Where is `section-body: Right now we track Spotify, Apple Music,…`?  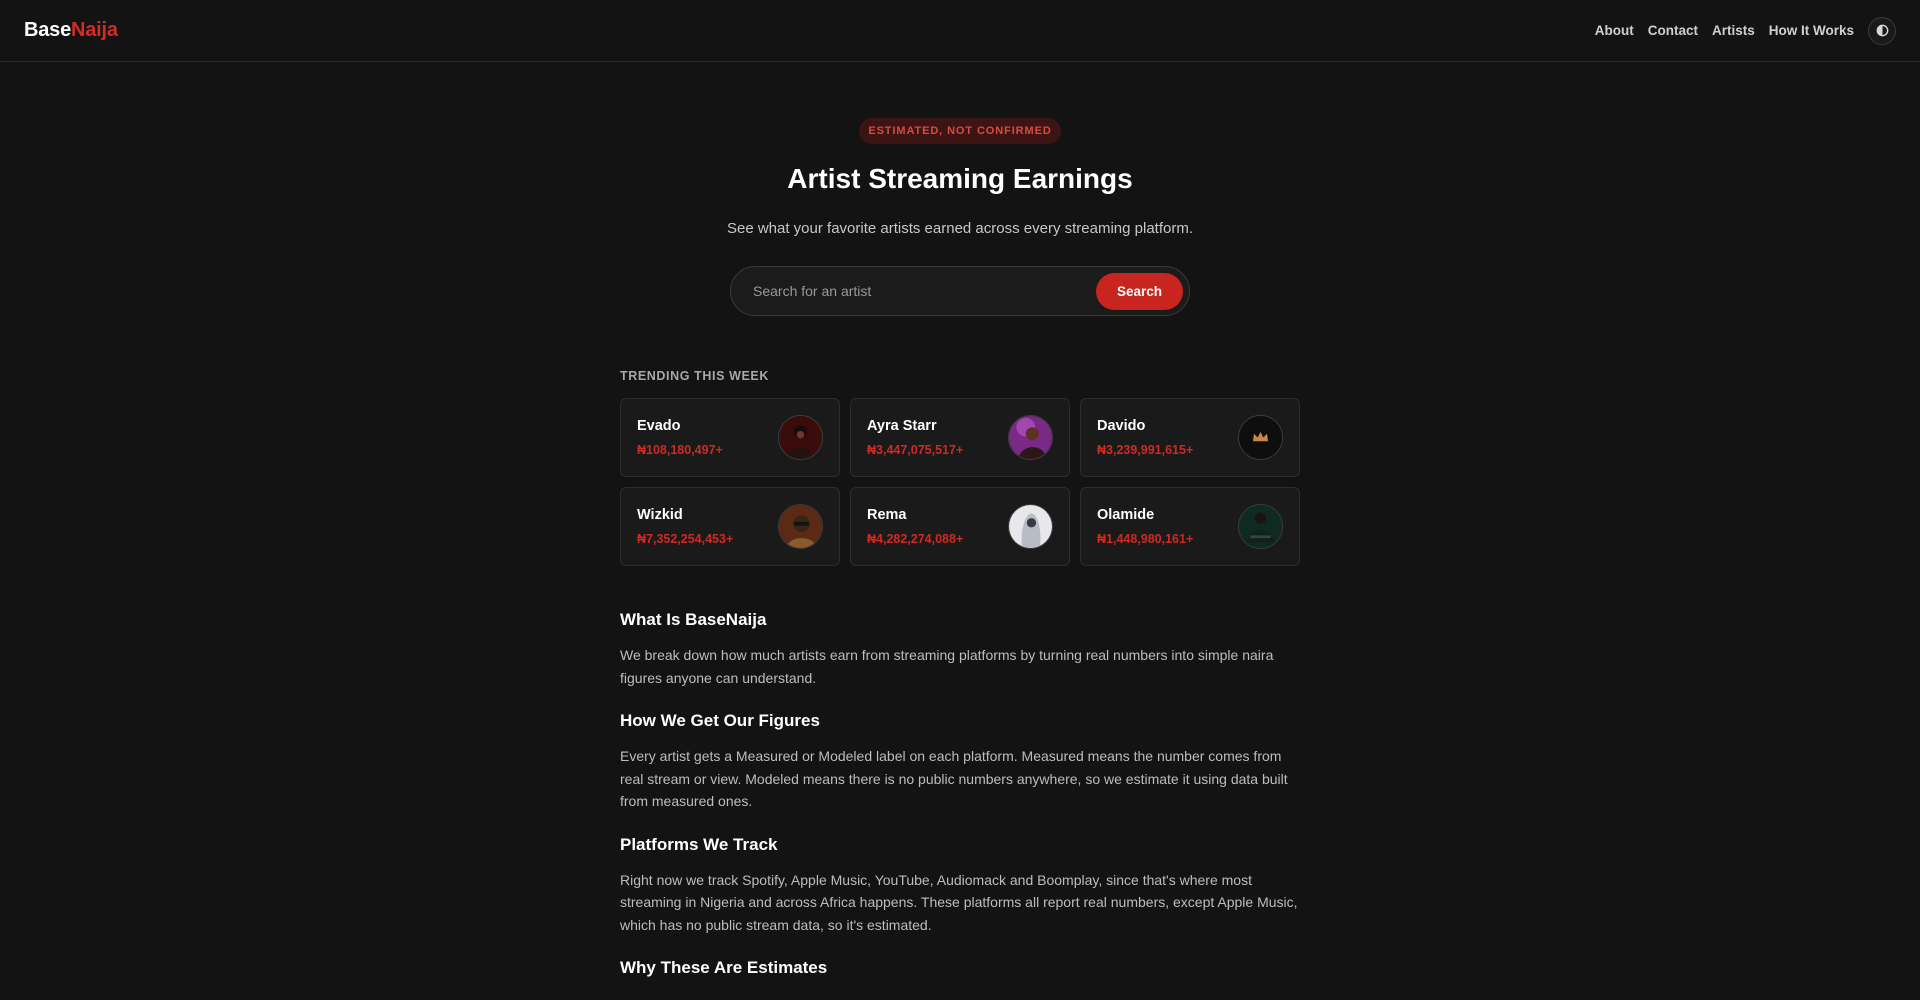
section-body: Right now we track Spotify, Apple Music,… is located at coordinates (959, 902).